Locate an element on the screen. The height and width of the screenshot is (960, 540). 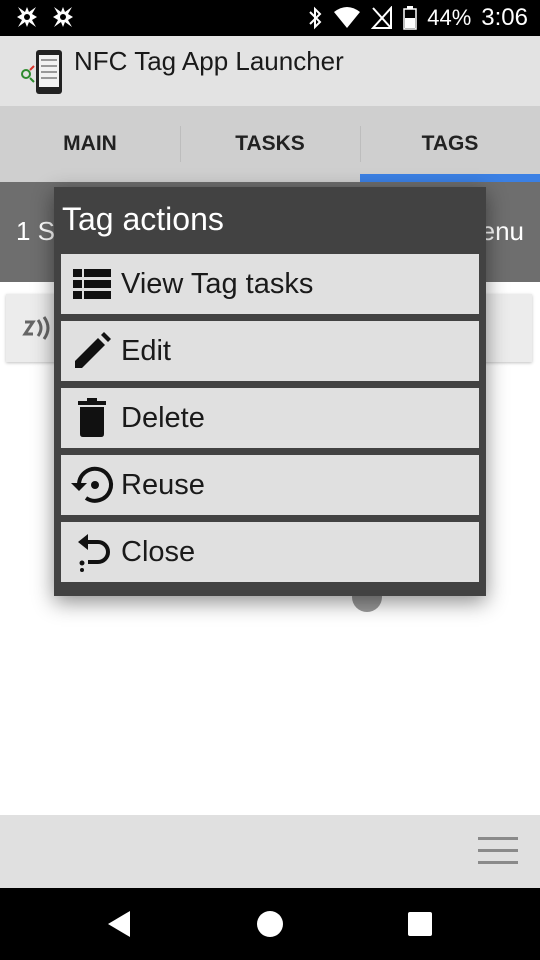
tab-bar: MAIN TASKS TAGS is located at coordinates (270, 144).